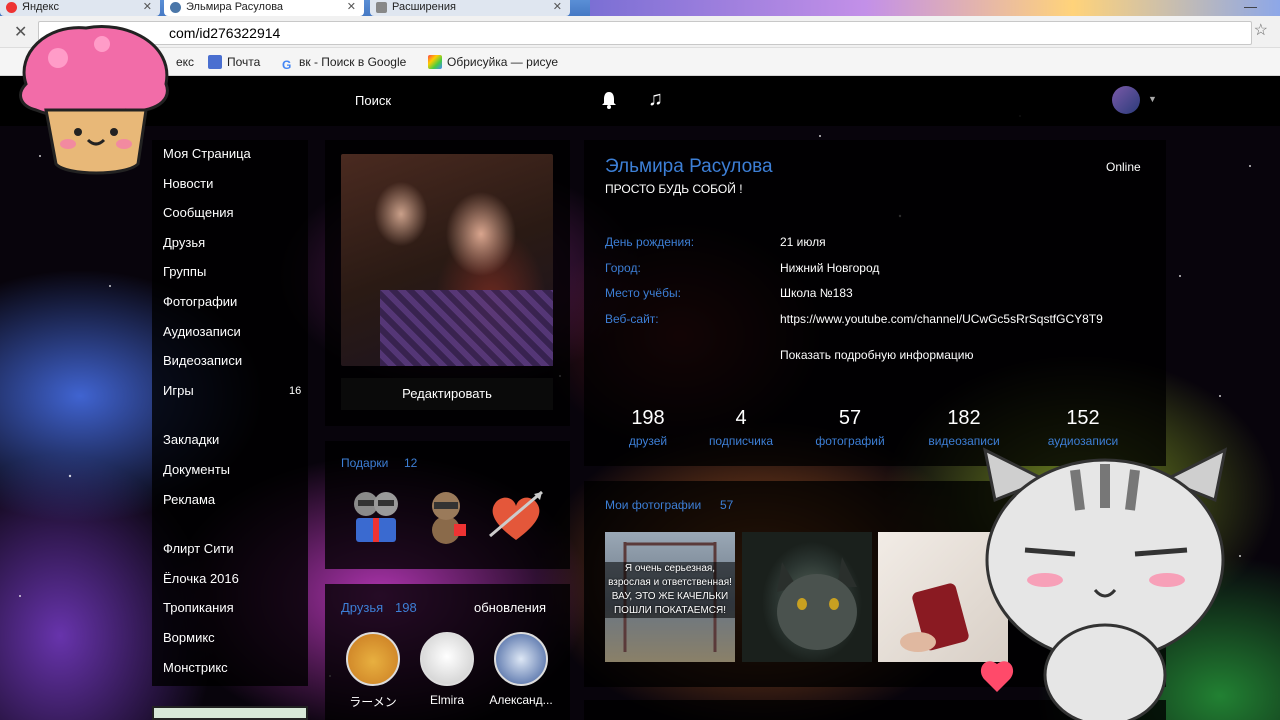 The height and width of the screenshot is (720, 1280). Describe the element at coordinates (963, 242) in the screenshot. I see `info-value-birthday: 21 июля` at that location.